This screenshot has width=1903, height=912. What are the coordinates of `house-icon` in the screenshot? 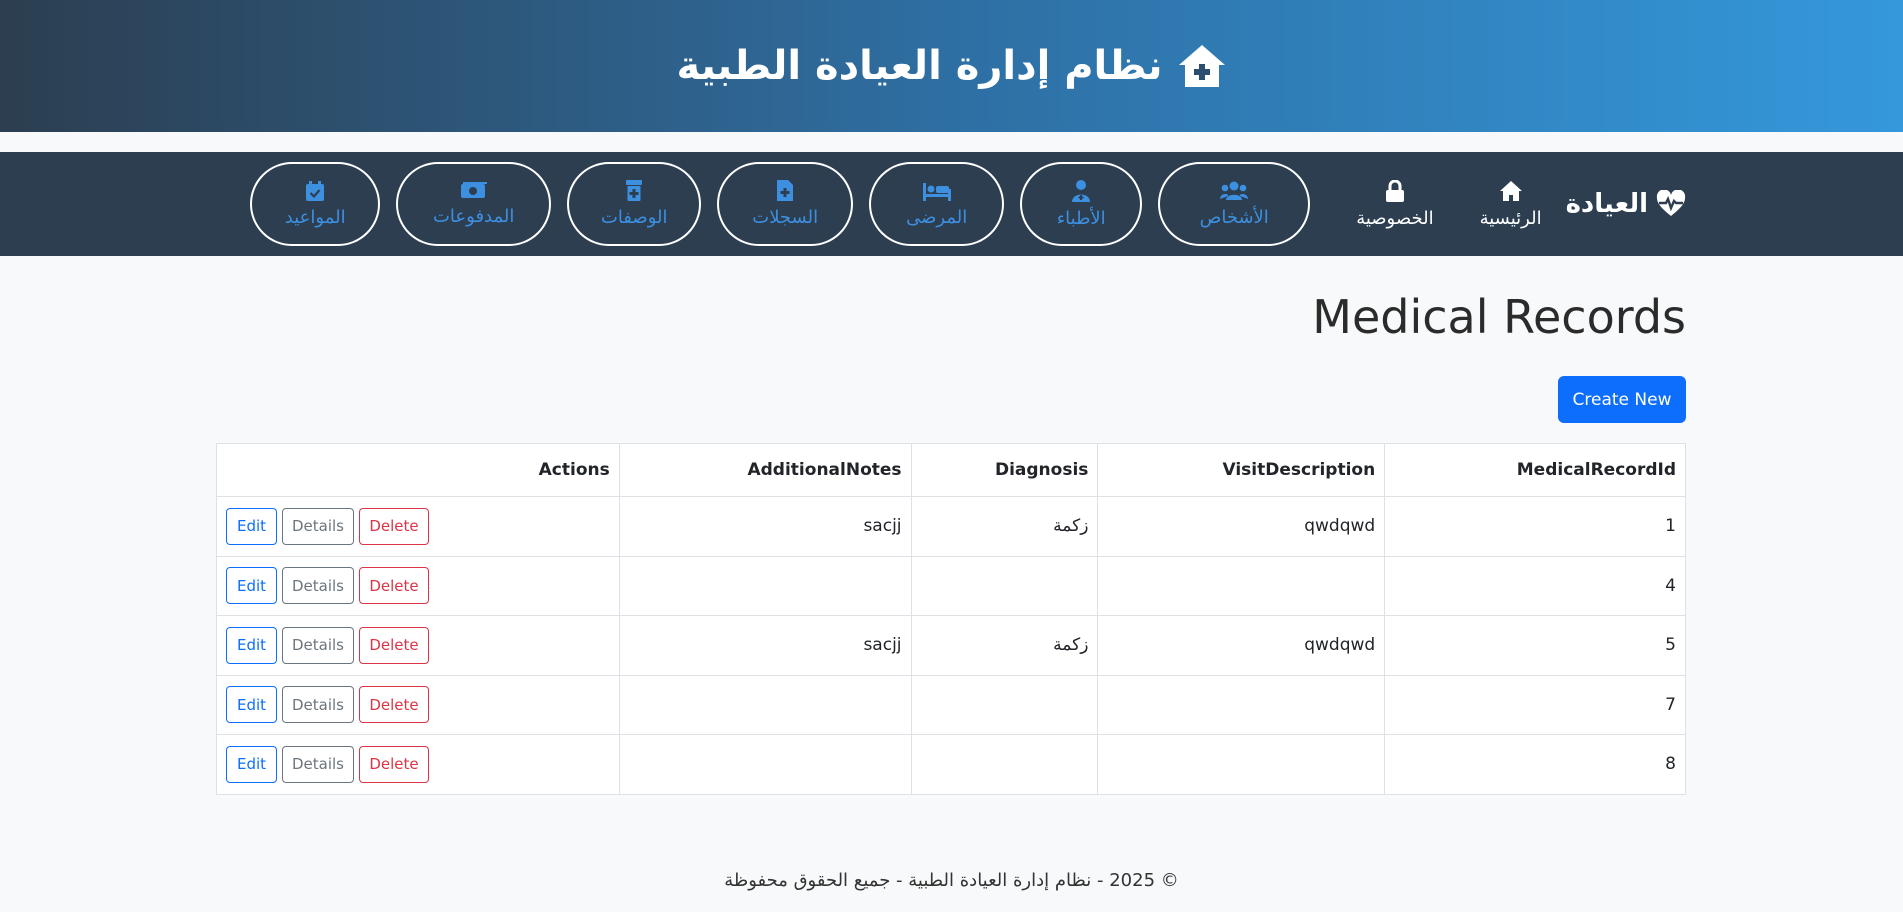 It's located at (1510, 190).